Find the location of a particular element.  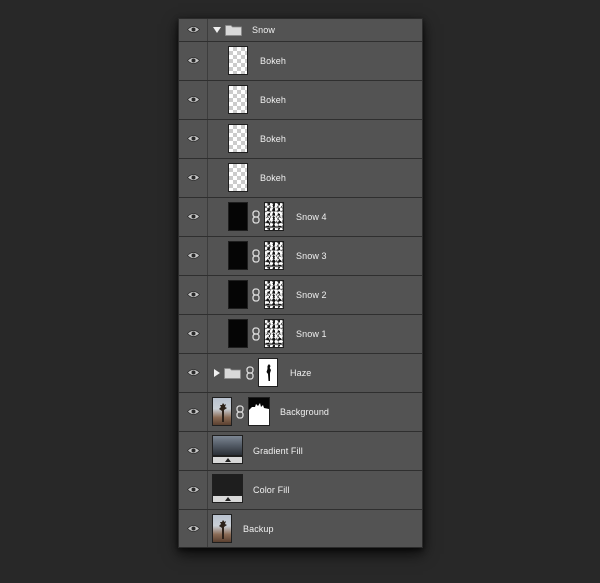

layer-name: Color Fill is located at coordinates (271, 490).